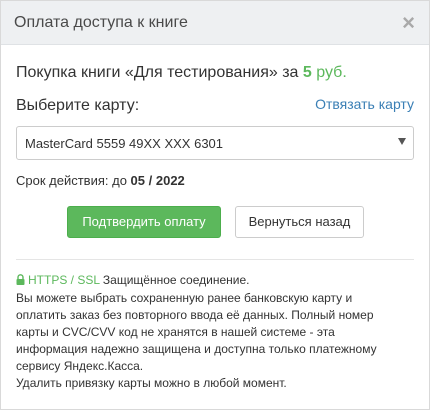  I want to click on lock-icon, so click(20, 281).